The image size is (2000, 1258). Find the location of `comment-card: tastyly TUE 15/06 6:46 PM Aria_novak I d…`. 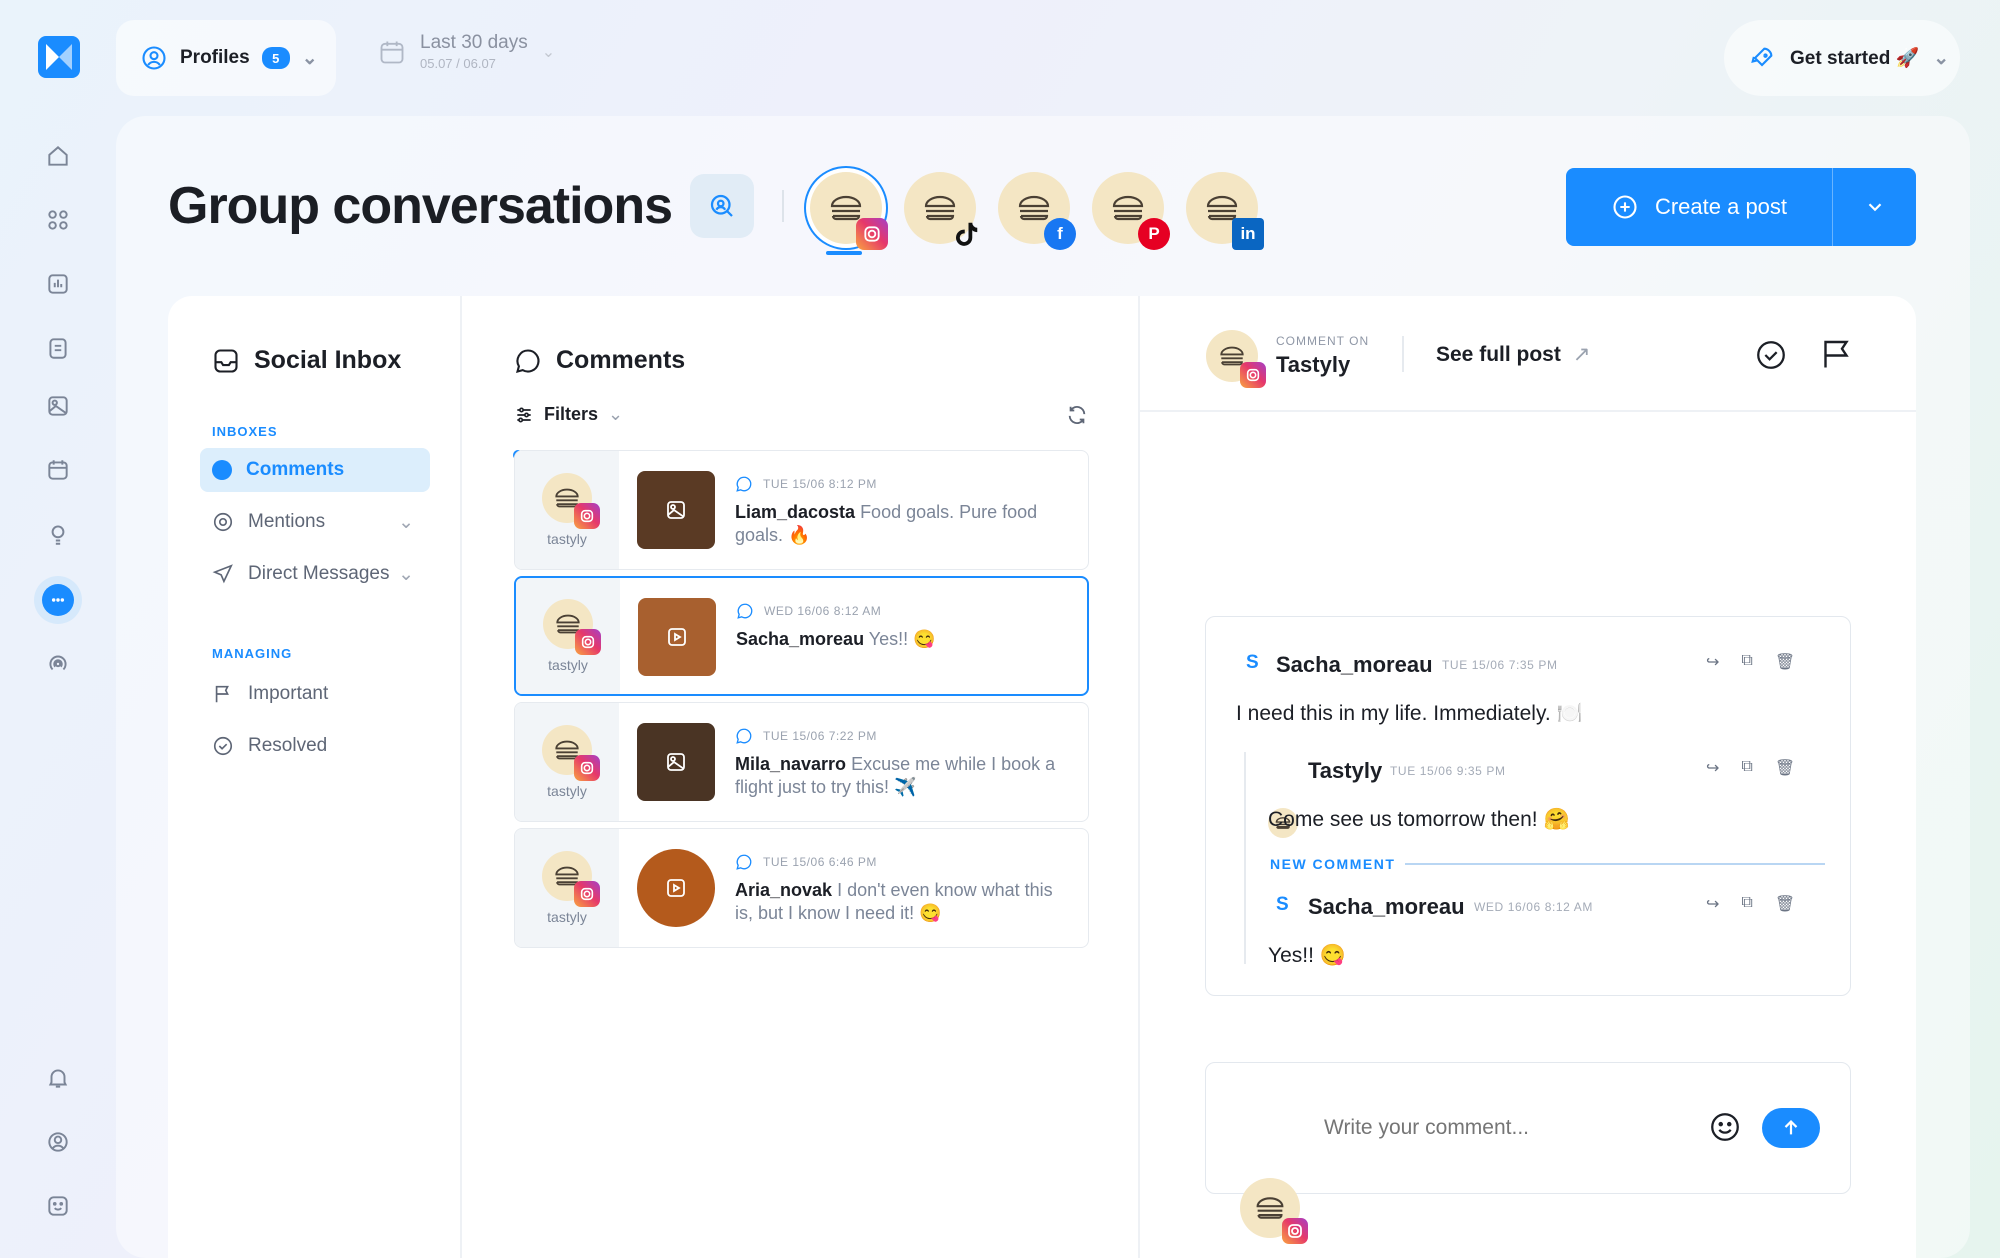

comment-card: tastyly TUE 15/06 6:46 PM Aria_novak I d… is located at coordinates (801, 888).